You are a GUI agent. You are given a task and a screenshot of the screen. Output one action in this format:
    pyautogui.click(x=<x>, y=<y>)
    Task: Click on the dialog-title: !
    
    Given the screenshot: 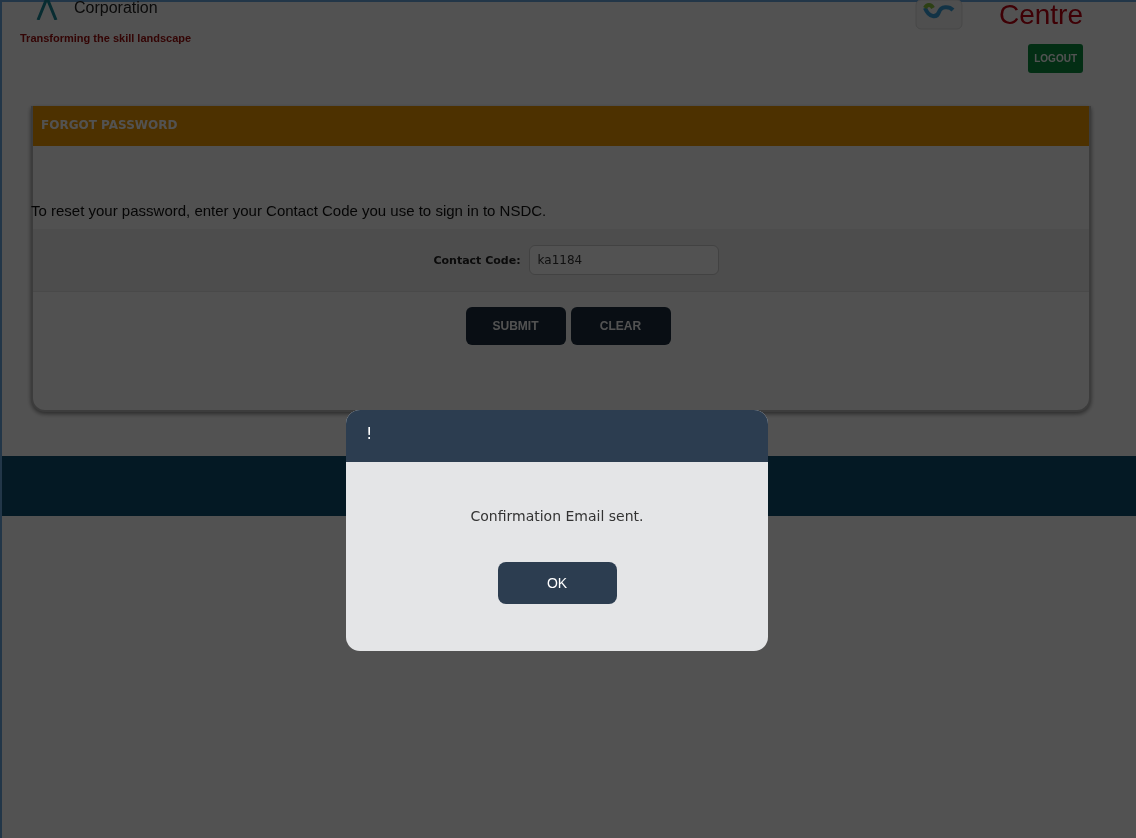 What is the action you would take?
    pyautogui.click(x=557, y=436)
    